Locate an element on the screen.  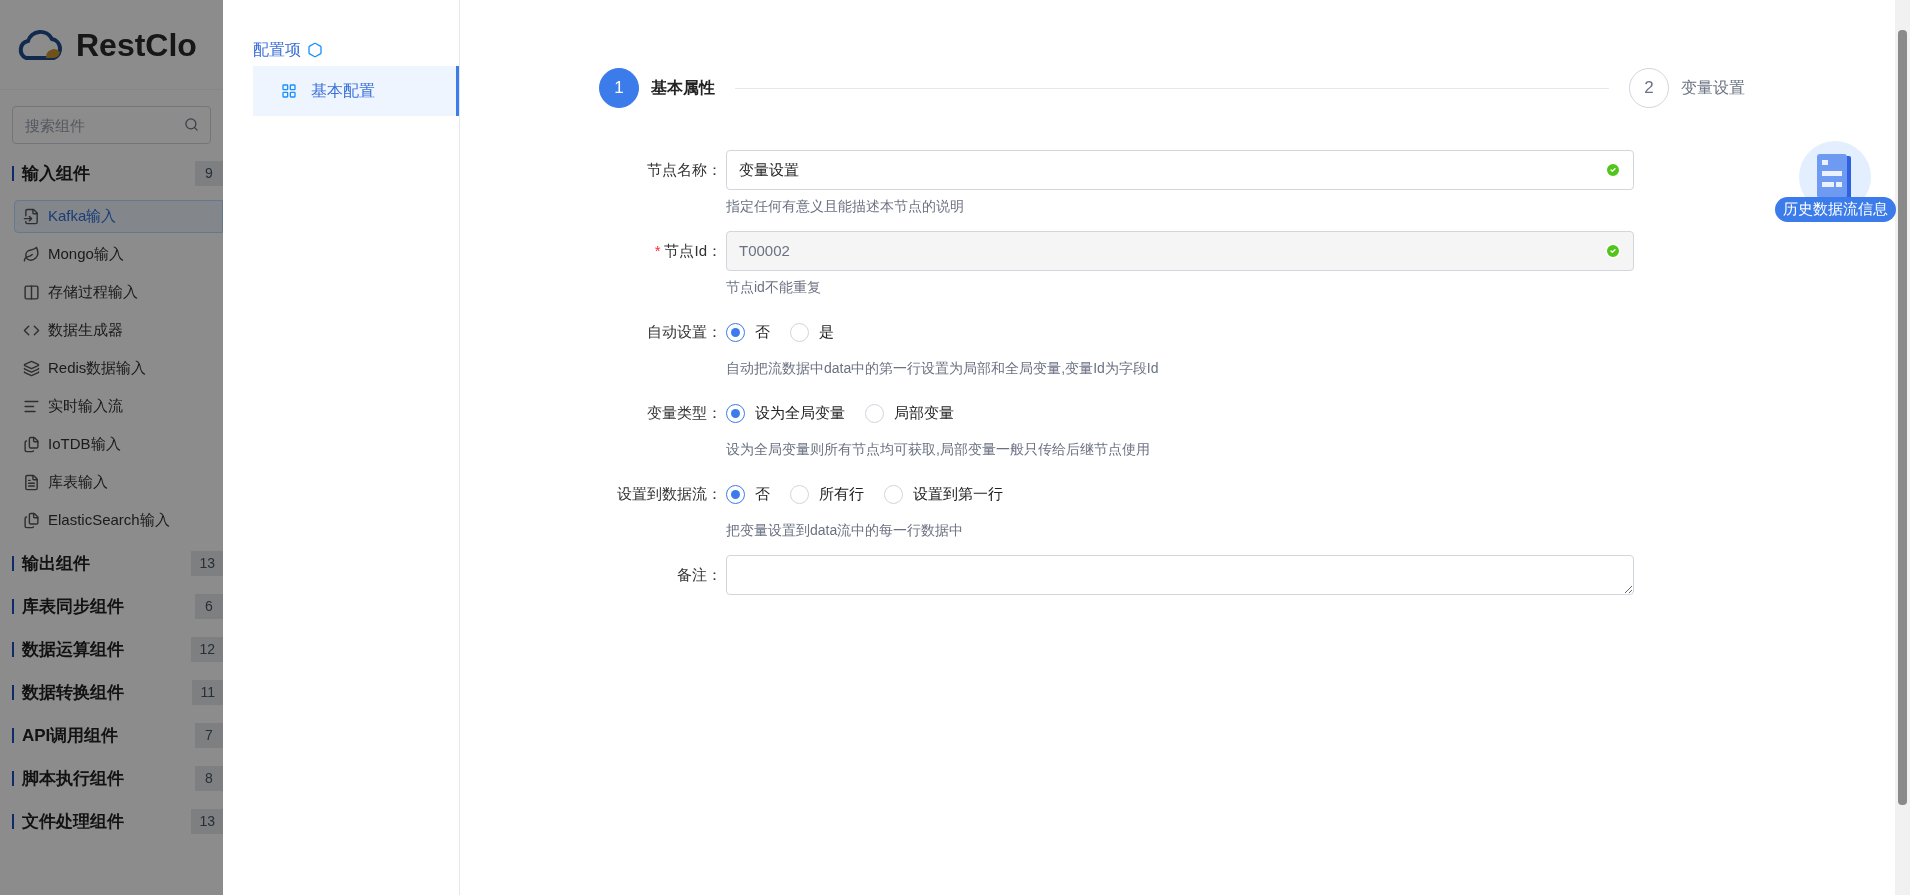
group-title: 脚本执行组件 is located at coordinates (108, 778).